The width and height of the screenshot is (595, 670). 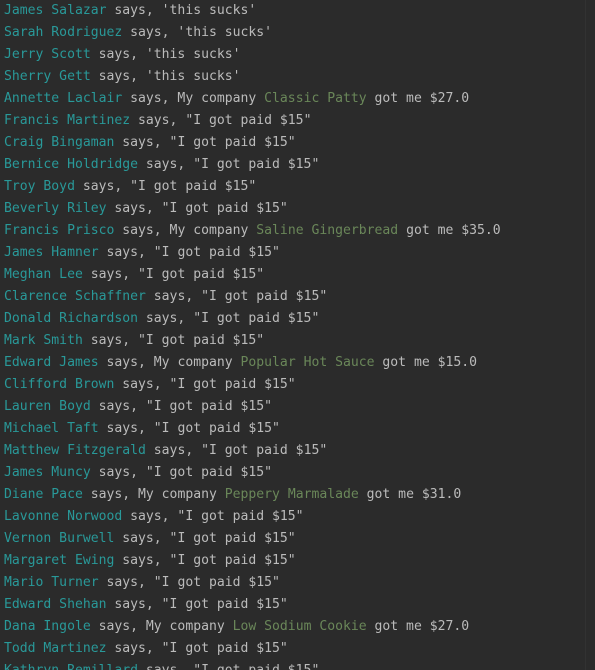 What do you see at coordinates (292, 275) in the screenshot?
I see `console-line: Meghan Lee says, "I got paid $15"` at bounding box center [292, 275].